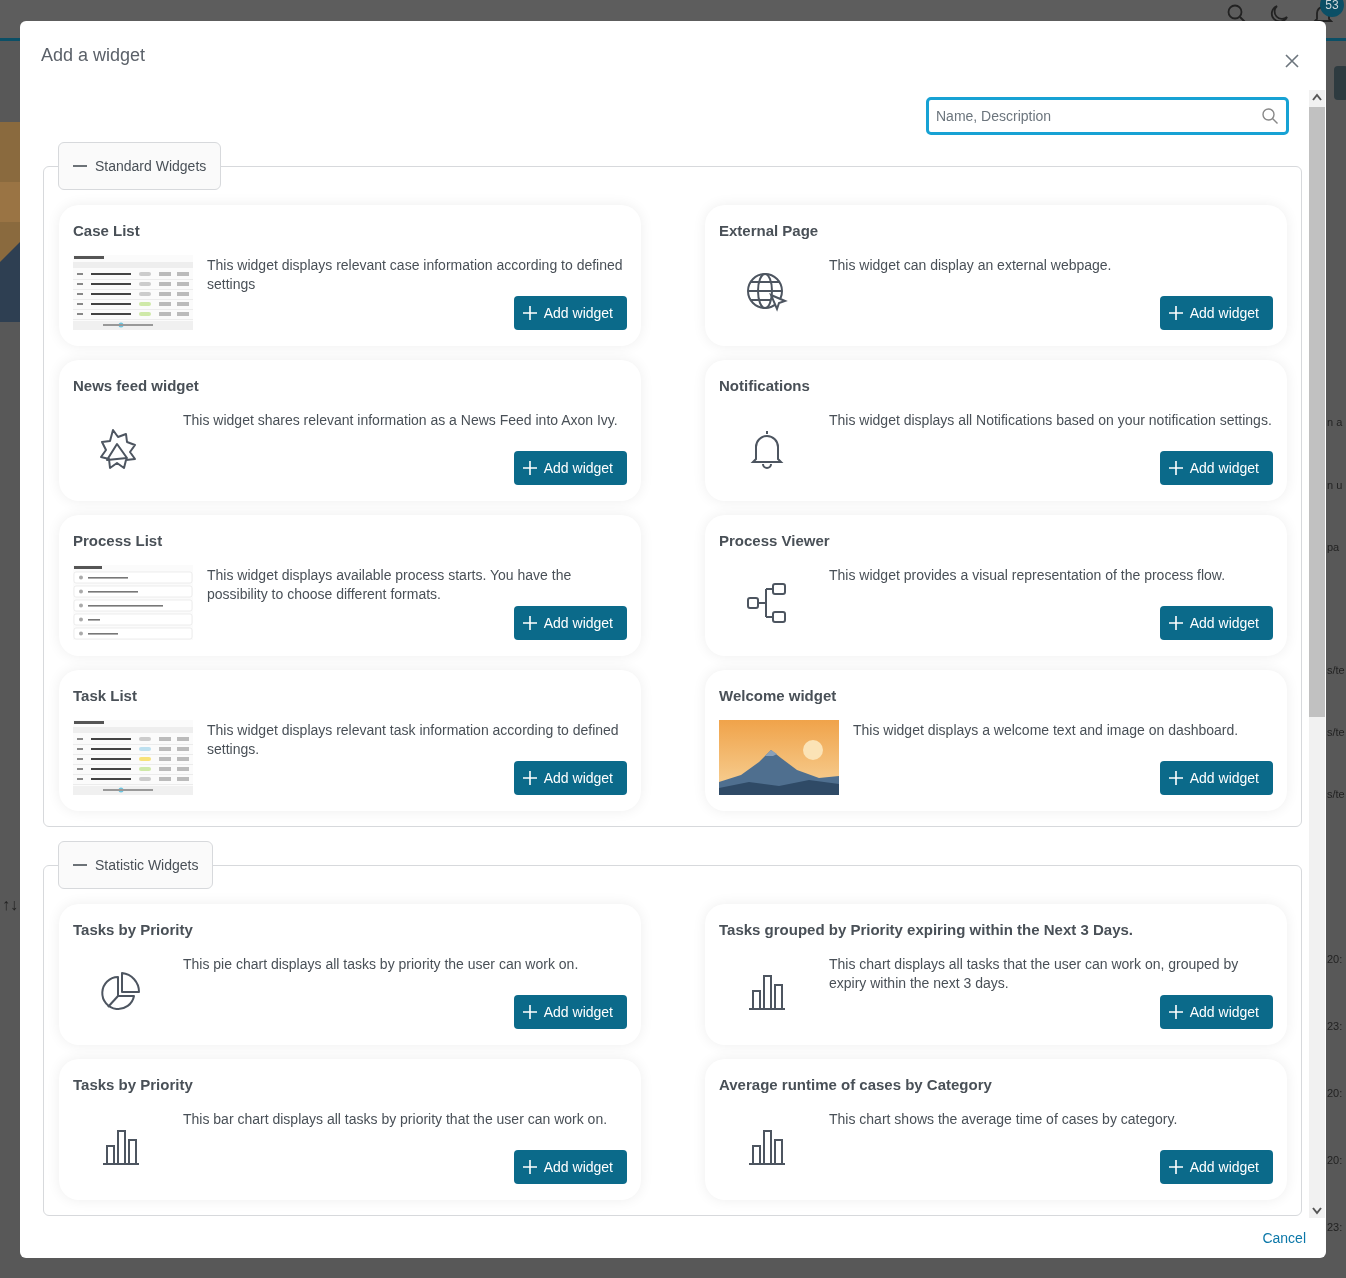 The image size is (1346, 1278). What do you see at coordinates (778, 696) in the screenshot?
I see `widget-title: Welcome widget` at bounding box center [778, 696].